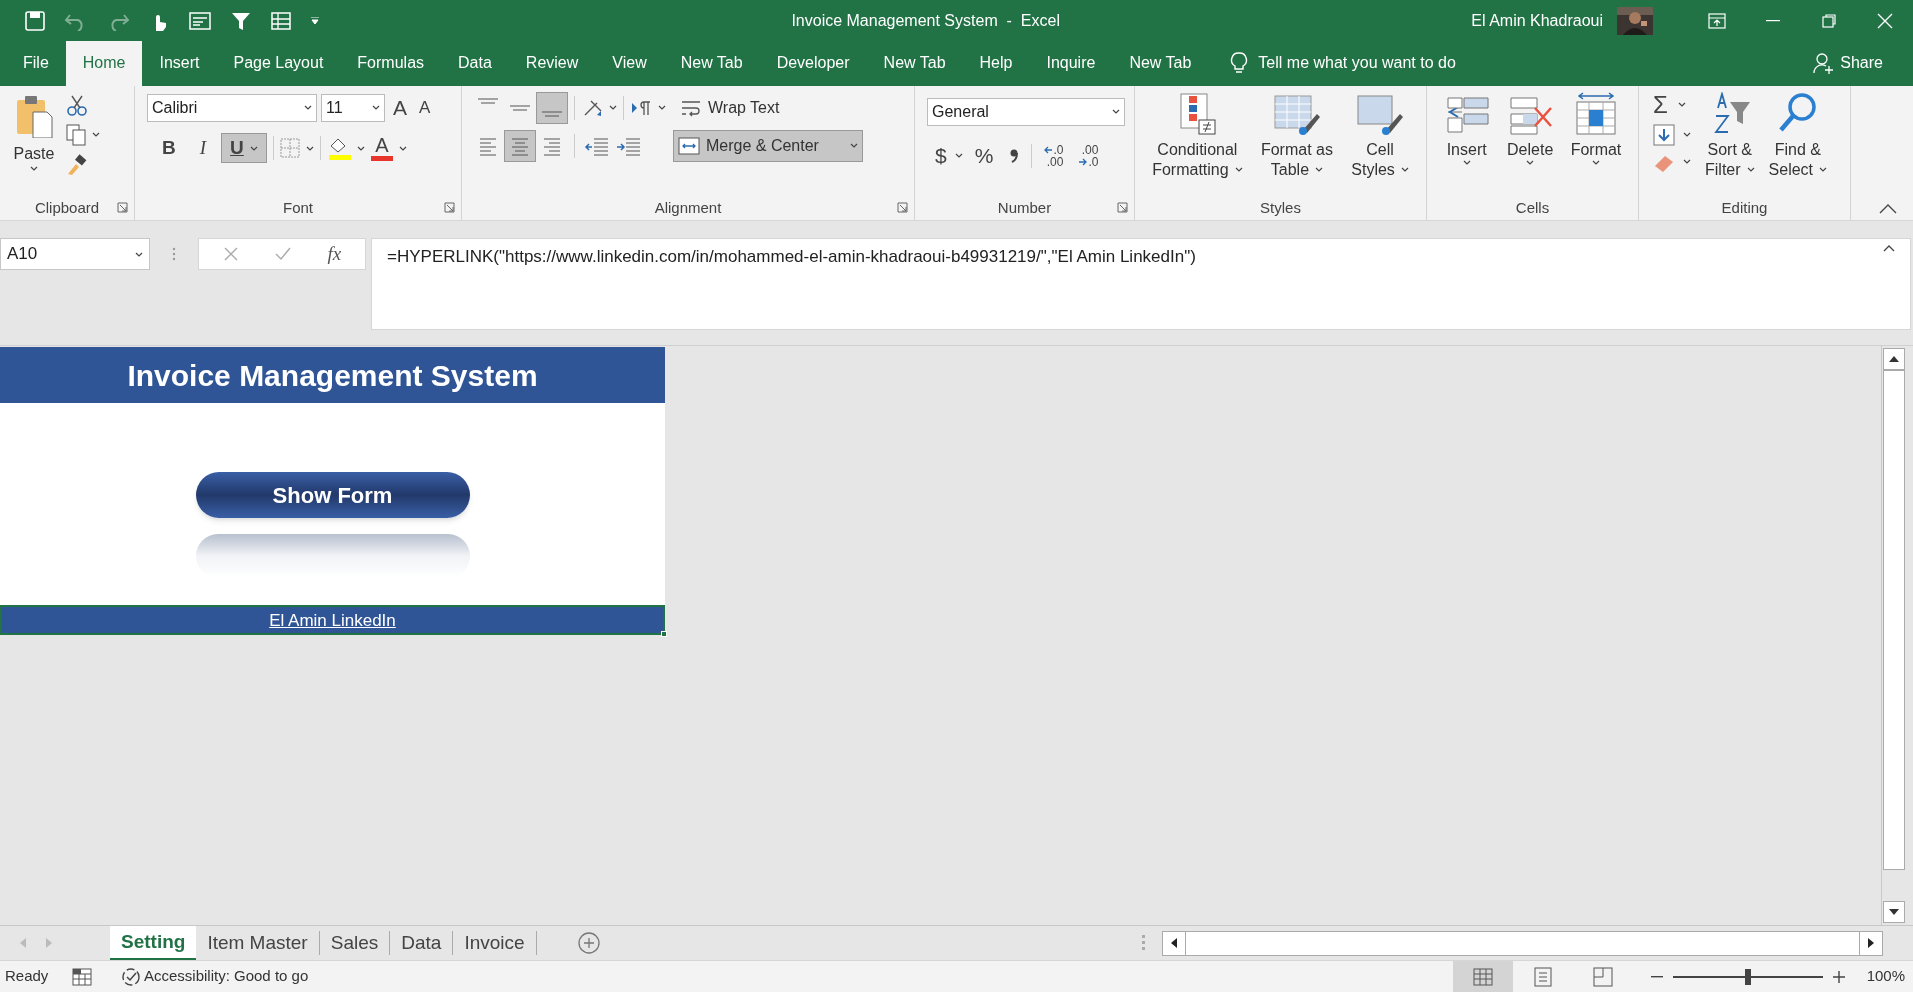 The width and height of the screenshot is (1913, 992). What do you see at coordinates (179, 63) in the screenshot?
I see `ribbon-tab: Insert` at bounding box center [179, 63].